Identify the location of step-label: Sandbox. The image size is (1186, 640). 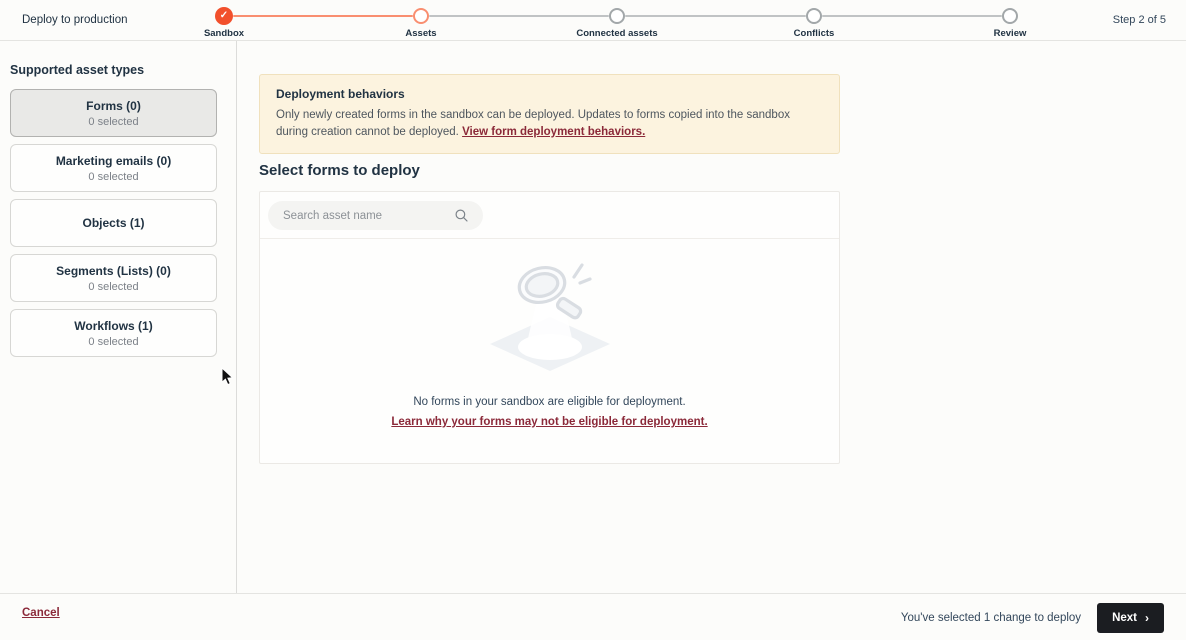
(224, 33).